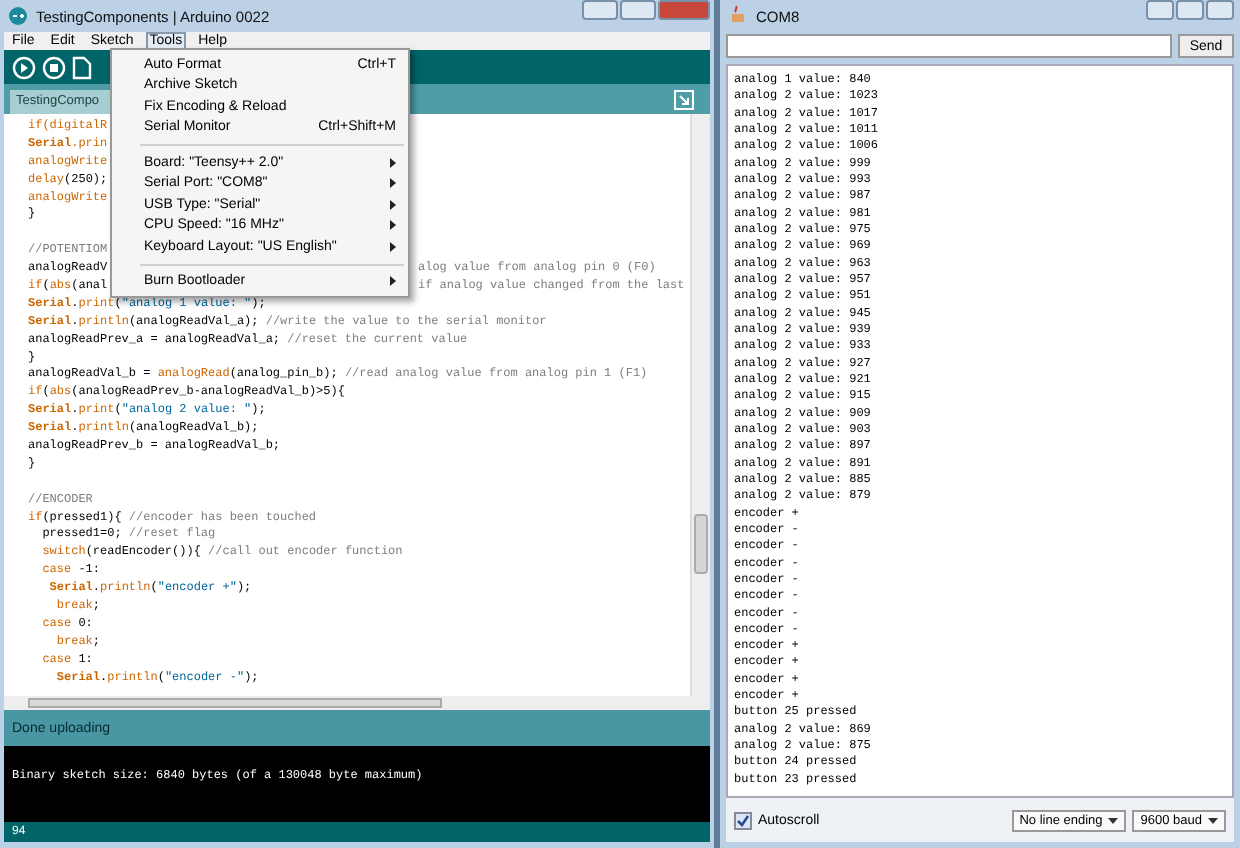  I want to click on app-logo-icon, so click(18, 16).